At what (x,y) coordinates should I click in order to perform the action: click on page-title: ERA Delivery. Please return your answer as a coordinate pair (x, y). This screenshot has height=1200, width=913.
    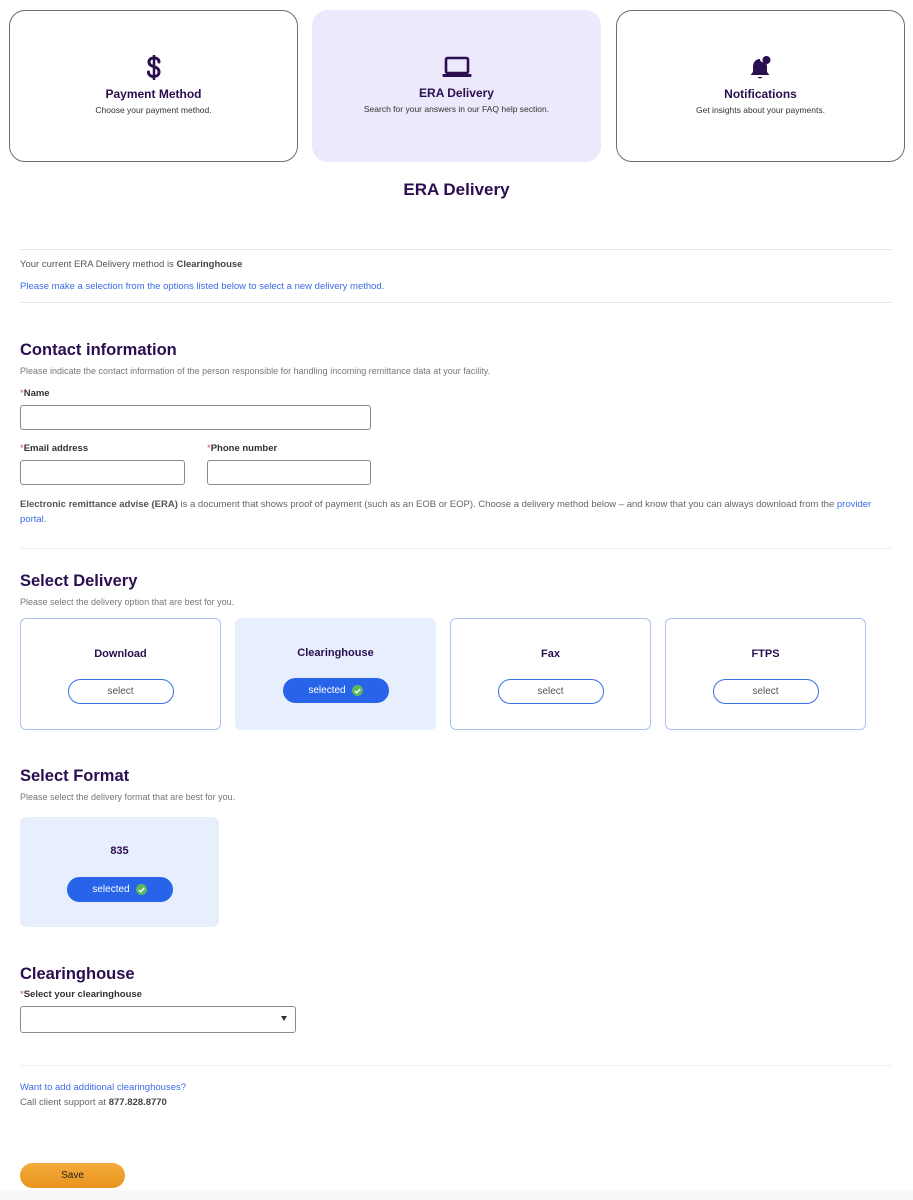
    Looking at the image, I should click on (456, 189).